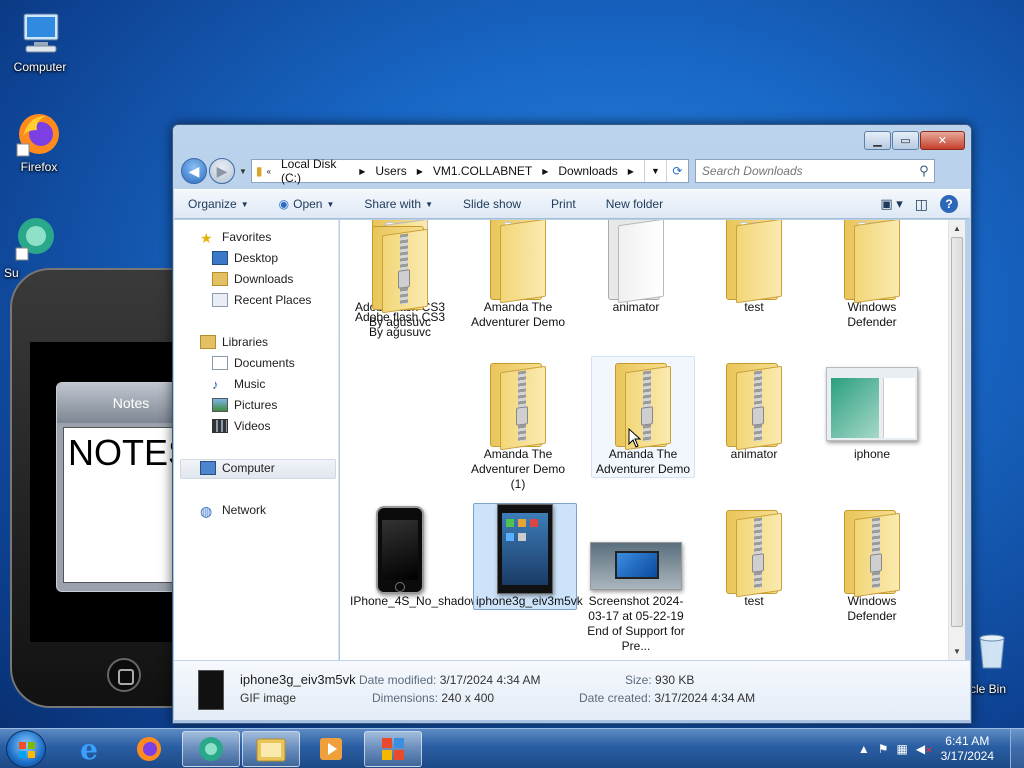  Describe the element at coordinates (636, 267) in the screenshot. I see `folder-item: animator` at that location.